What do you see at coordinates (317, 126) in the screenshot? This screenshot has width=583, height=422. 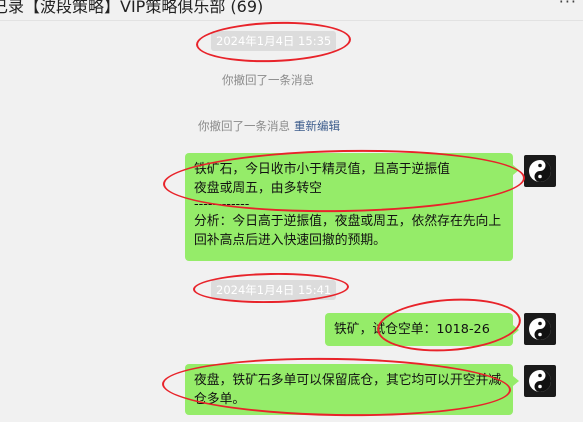 I see `re-edit-link: 重新编辑` at bounding box center [317, 126].